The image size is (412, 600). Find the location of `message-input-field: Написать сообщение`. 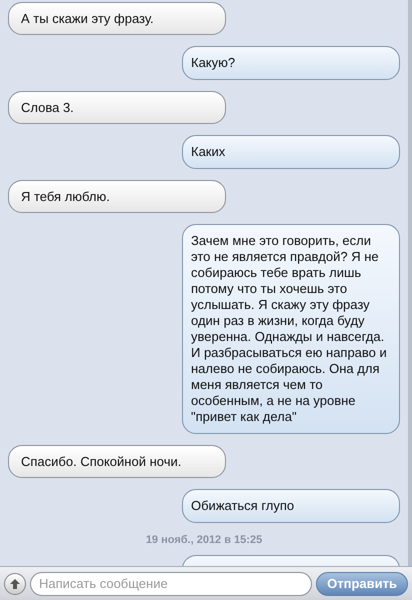

message-input-field: Написать сообщение is located at coordinates (171, 584).